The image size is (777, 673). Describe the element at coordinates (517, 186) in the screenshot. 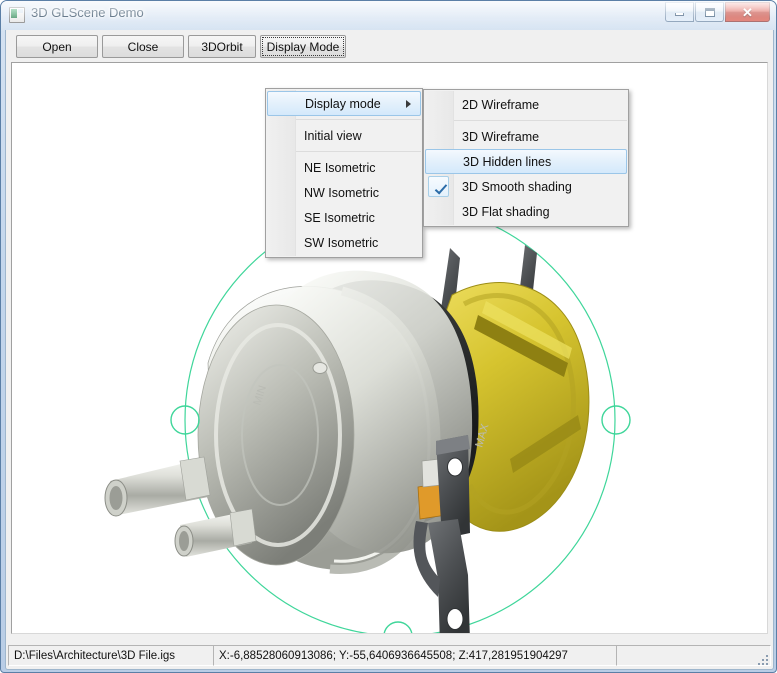

I see `menu-item-3d-smooth-shading-label: 3D Smooth shading` at that location.